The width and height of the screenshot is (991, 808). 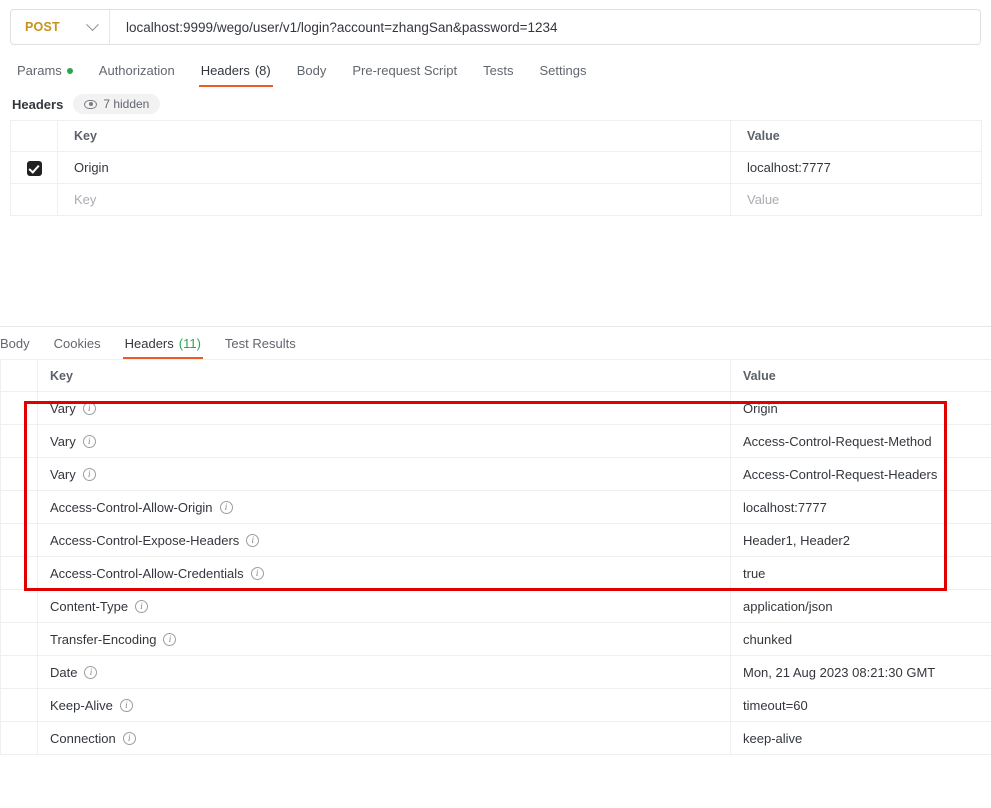 What do you see at coordinates (384, 507) in the screenshot?
I see `header-key-cell: Access-Control-Allow-Origin i` at bounding box center [384, 507].